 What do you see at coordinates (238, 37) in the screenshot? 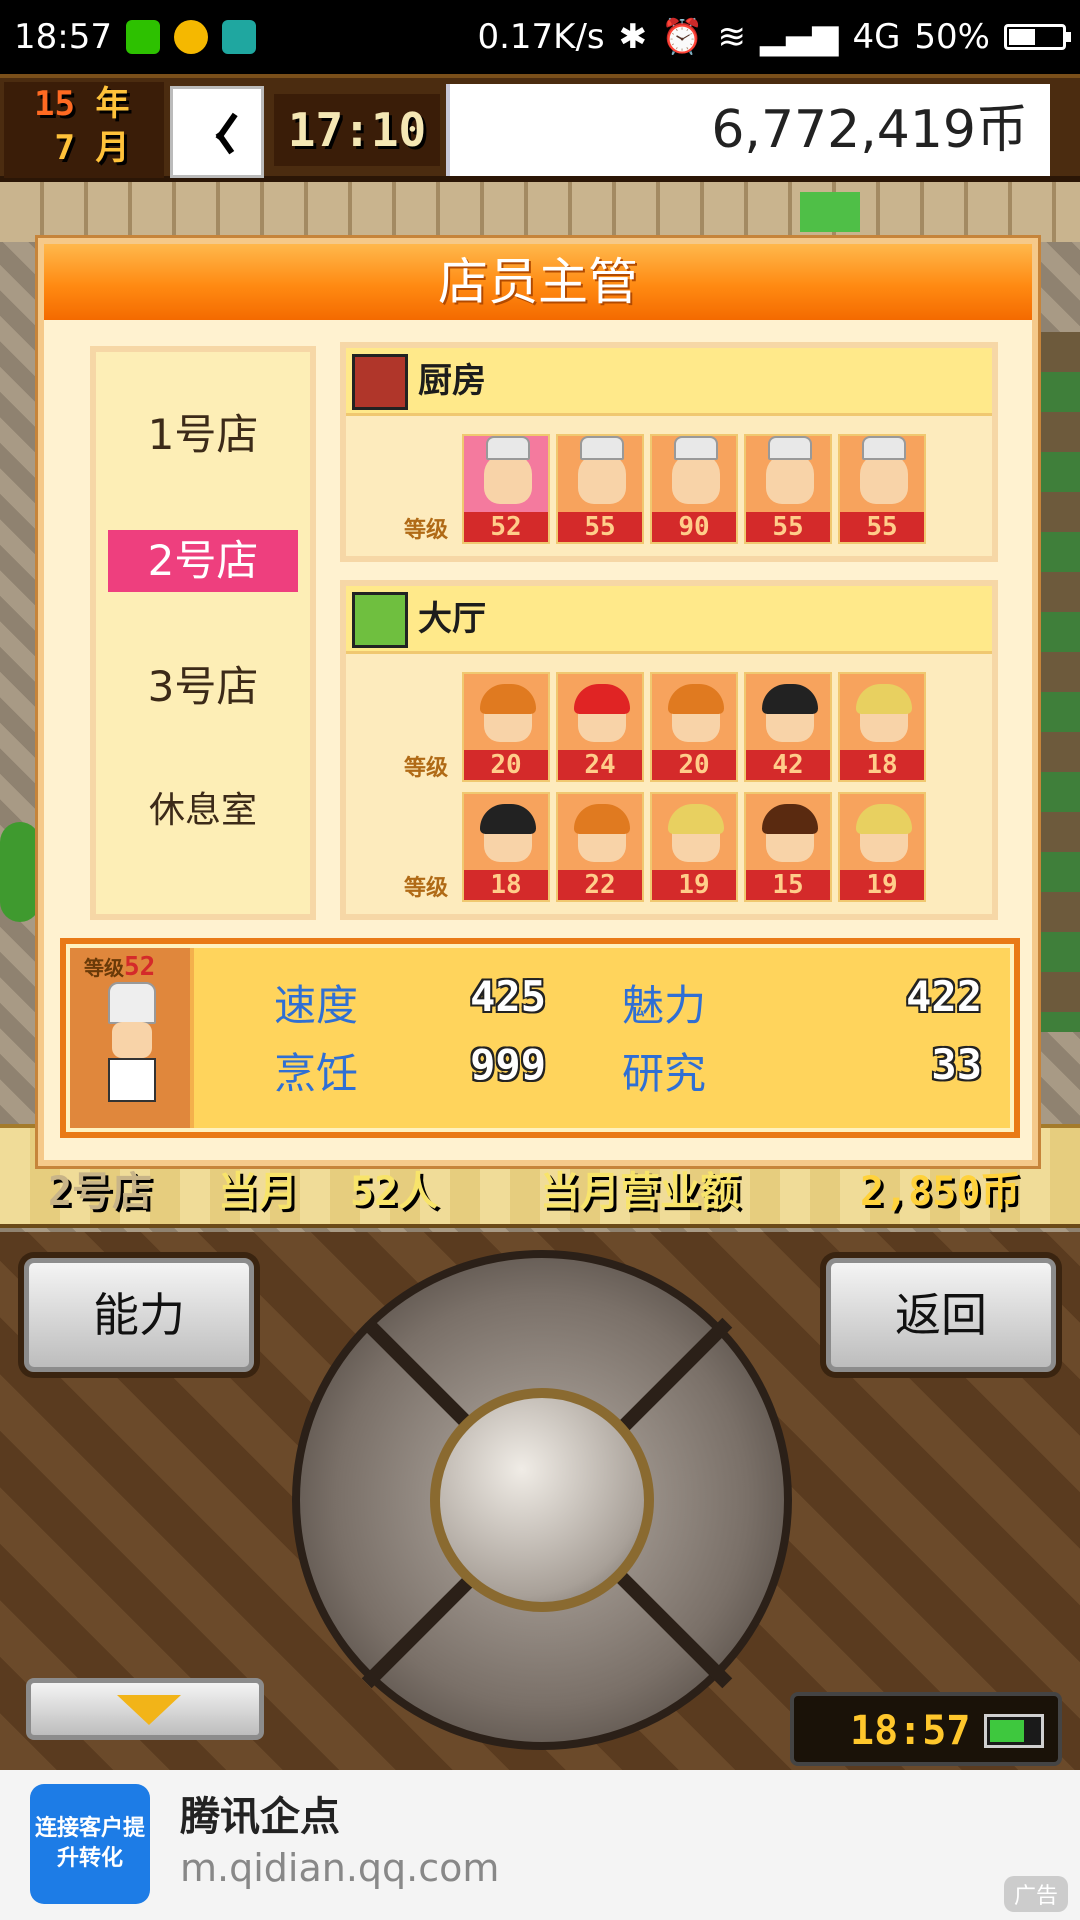
I see `scan-icon` at bounding box center [238, 37].